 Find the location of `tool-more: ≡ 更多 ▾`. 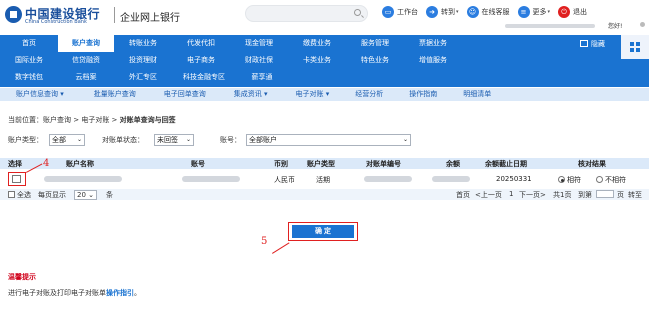

tool-more: ≡ 更多 ▾ is located at coordinates (534, 12).